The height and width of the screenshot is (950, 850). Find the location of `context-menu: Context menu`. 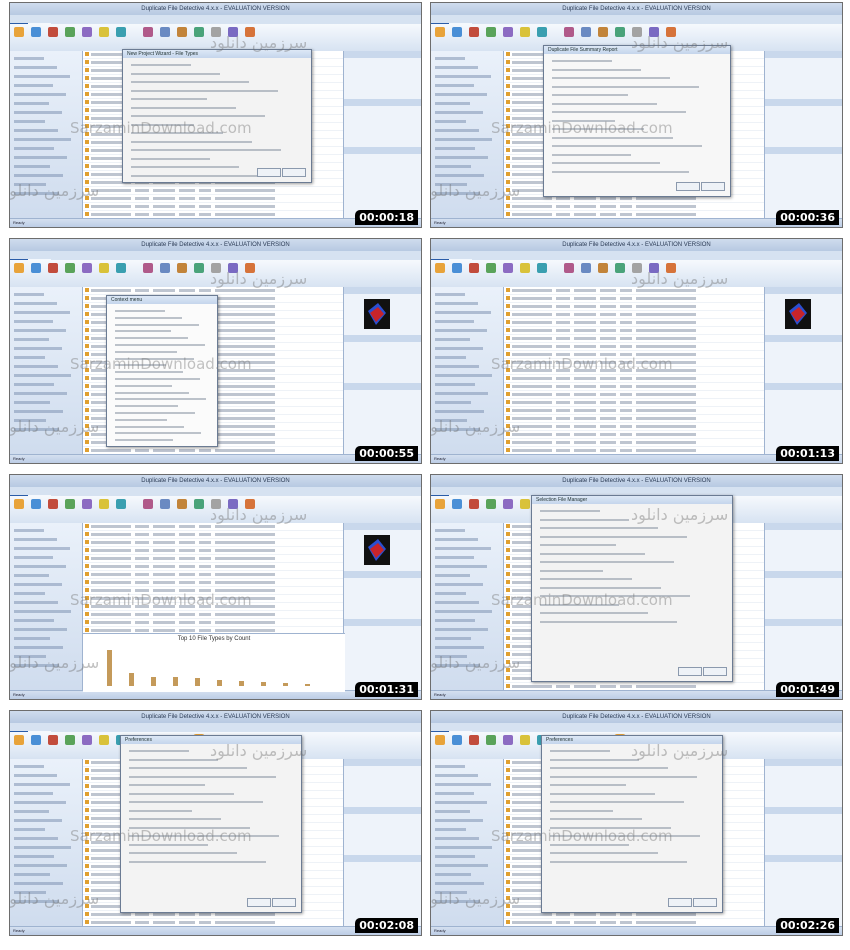

context-menu: Context menu is located at coordinates (162, 371).